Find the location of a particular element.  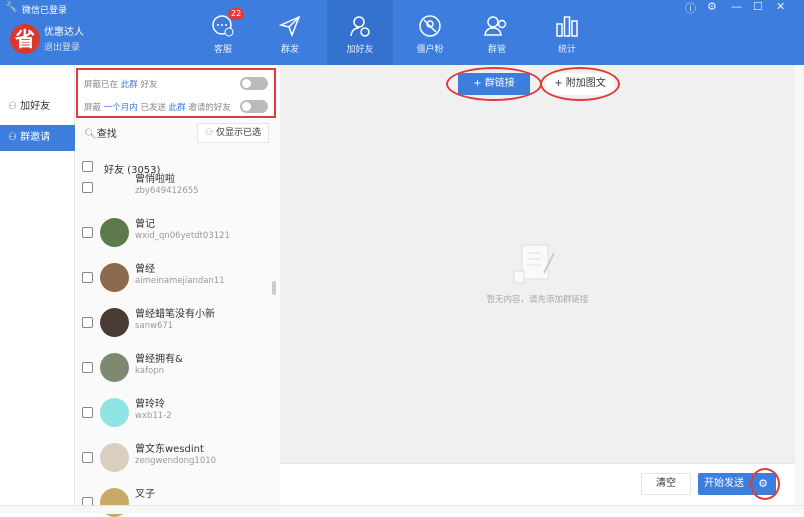

friend-id: wxid_qn06yetdt03121 is located at coordinates (182, 236).